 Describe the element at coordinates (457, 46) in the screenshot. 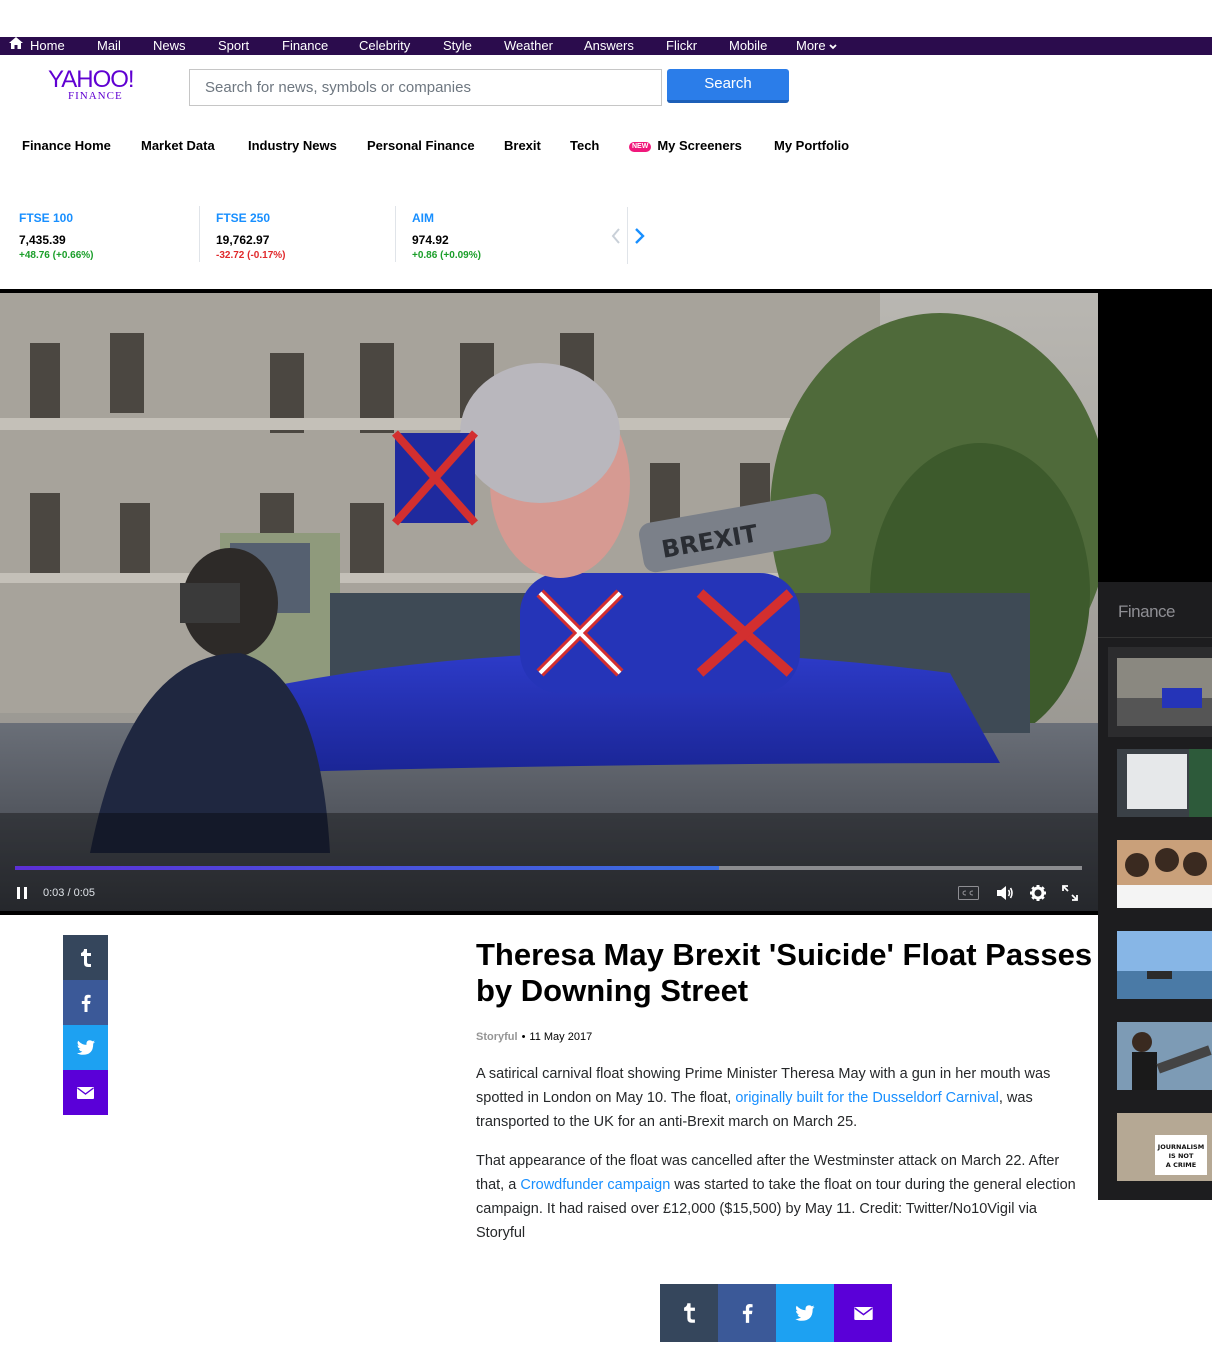

I see `topnav-style: Style` at that location.